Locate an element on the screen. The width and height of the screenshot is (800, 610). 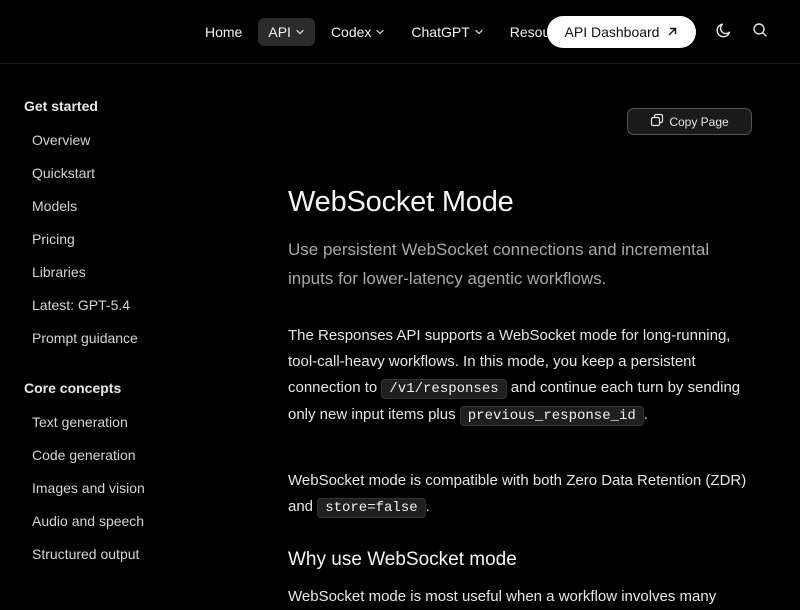
nav-home: Home is located at coordinates (223, 32).